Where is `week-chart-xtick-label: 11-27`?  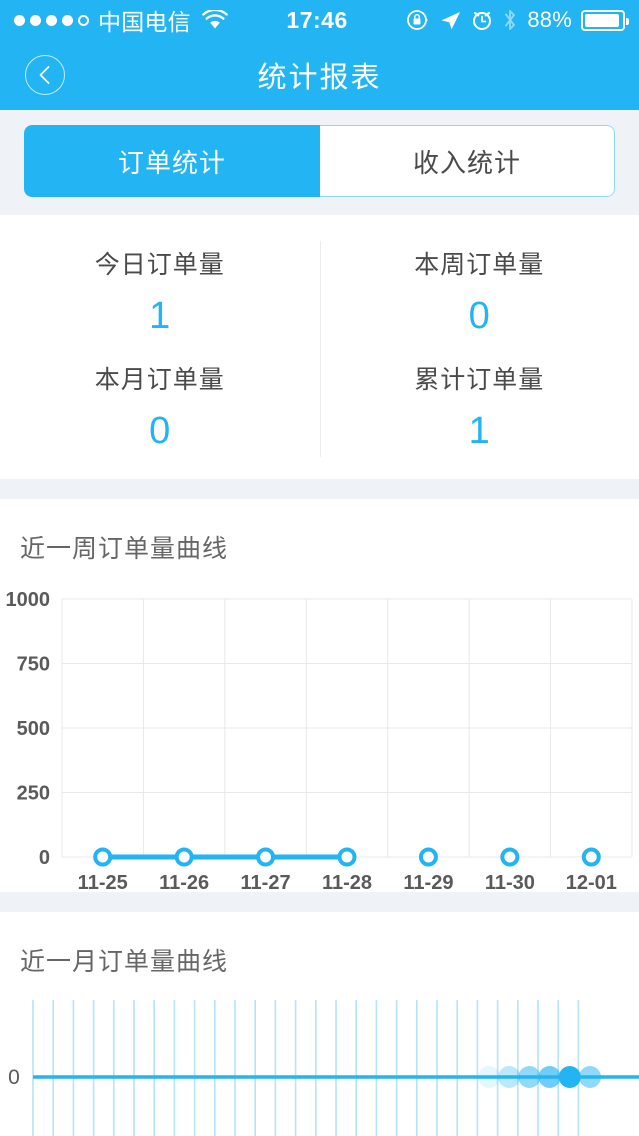
week-chart-xtick-label: 11-27 is located at coordinates (266, 882).